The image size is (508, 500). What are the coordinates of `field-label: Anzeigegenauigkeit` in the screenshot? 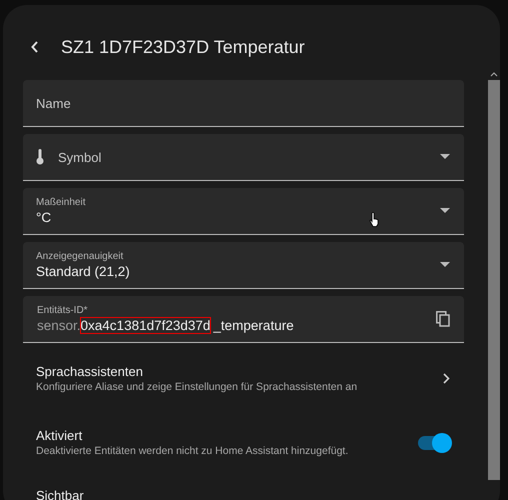 It's located at (80, 256).